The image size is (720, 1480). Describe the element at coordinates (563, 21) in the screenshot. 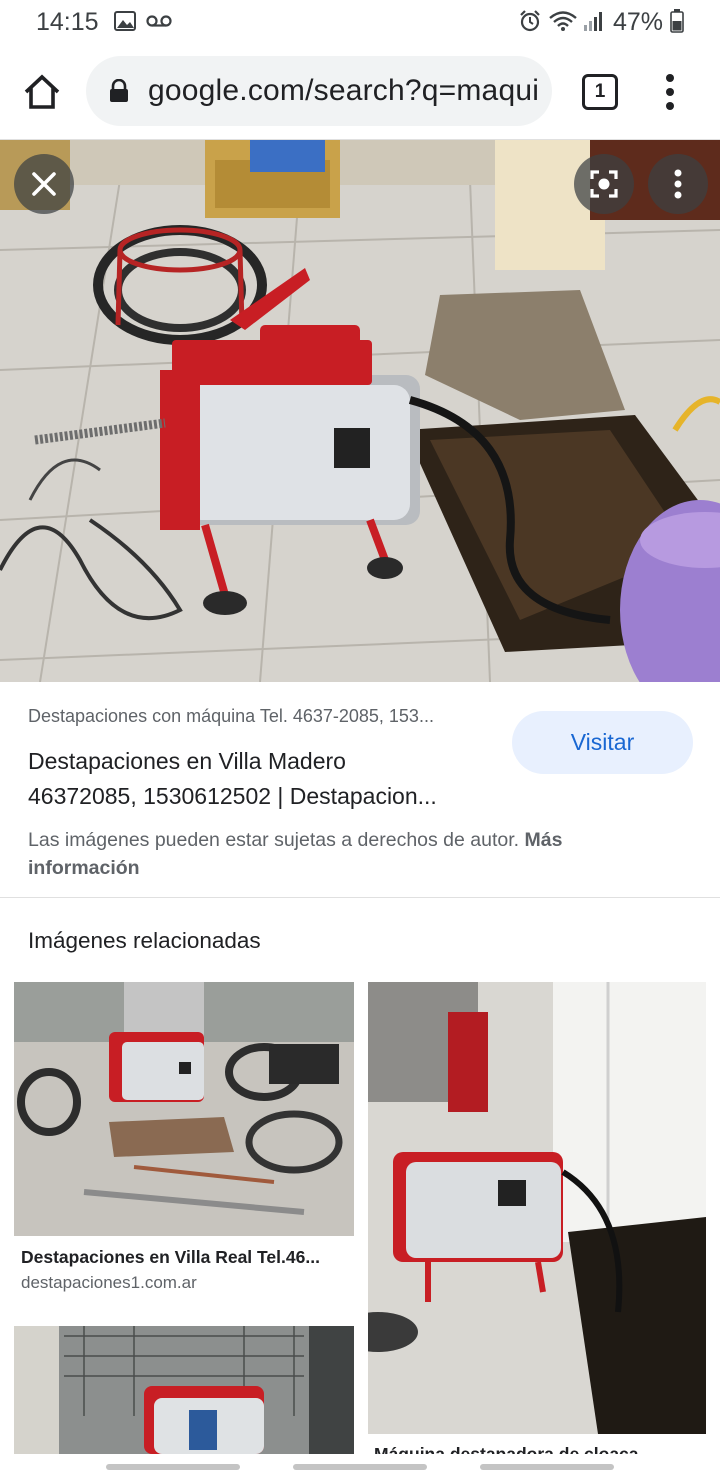

I see `wifi-icon` at that location.